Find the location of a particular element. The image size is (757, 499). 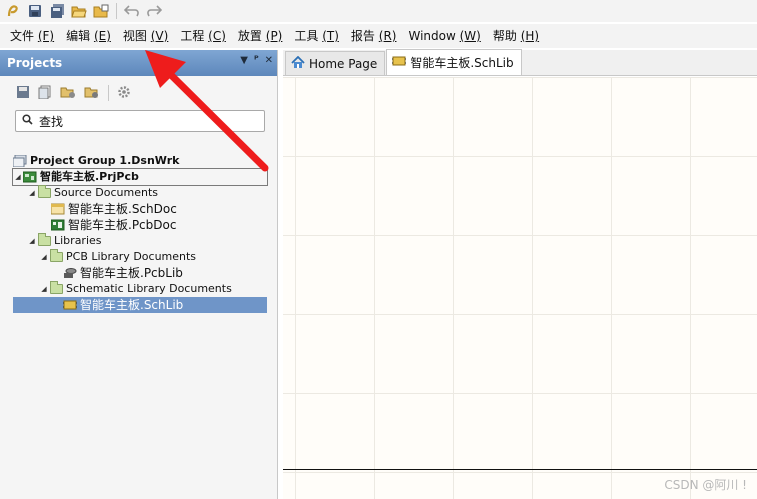

tree-item-label: 智能车主板.PcbDoc is located at coordinates (122, 225).